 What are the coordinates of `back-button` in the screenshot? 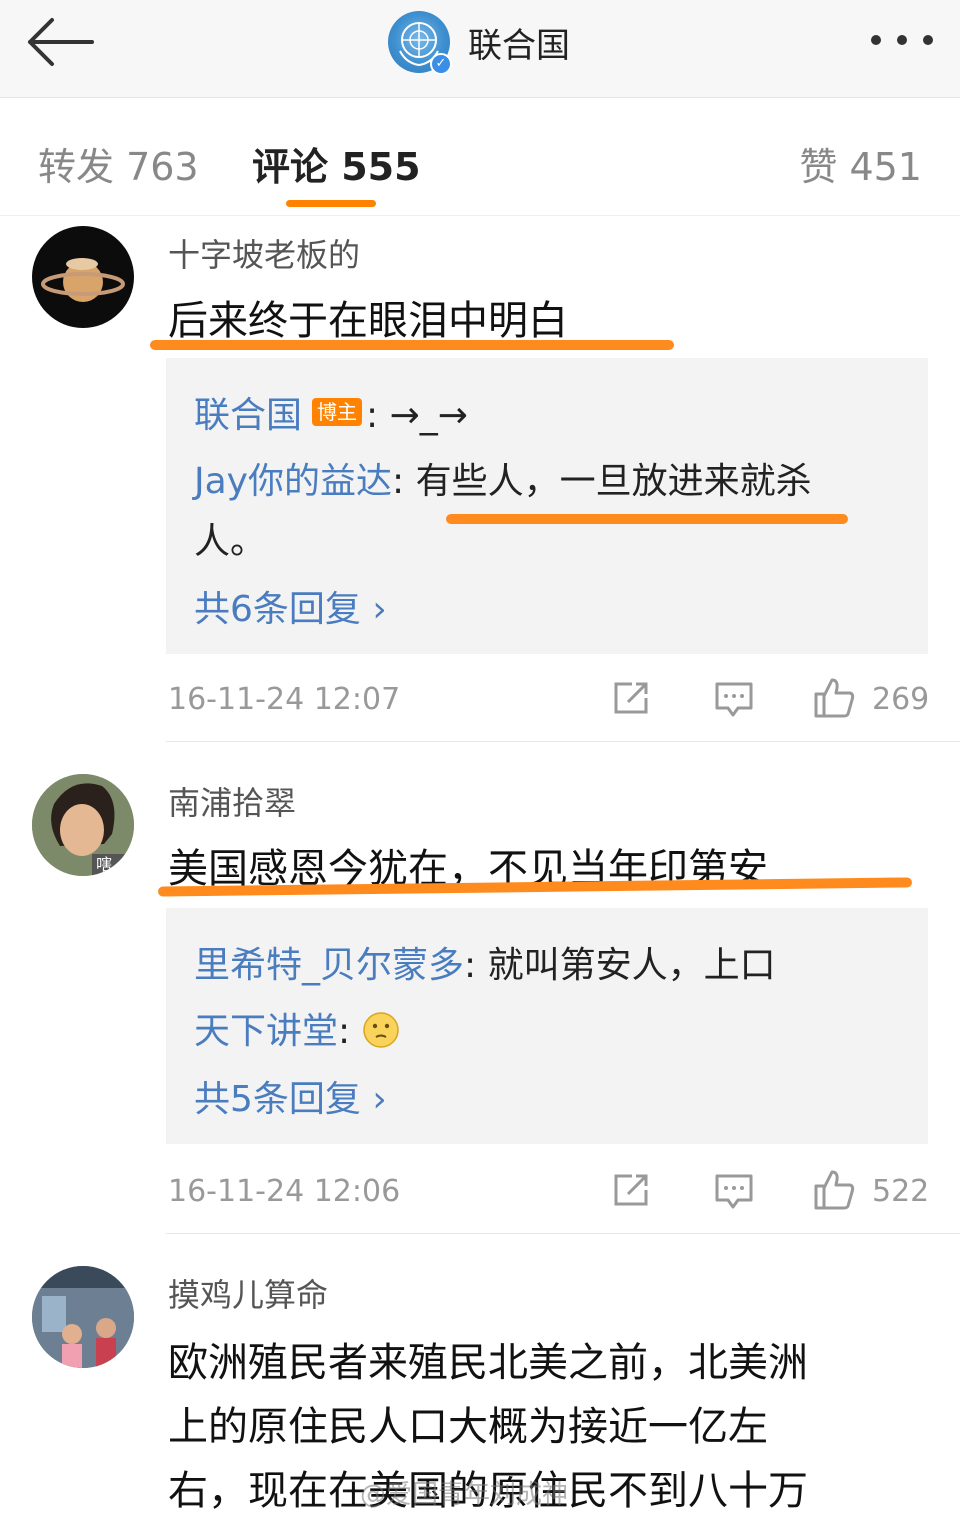 It's located at (59, 42).